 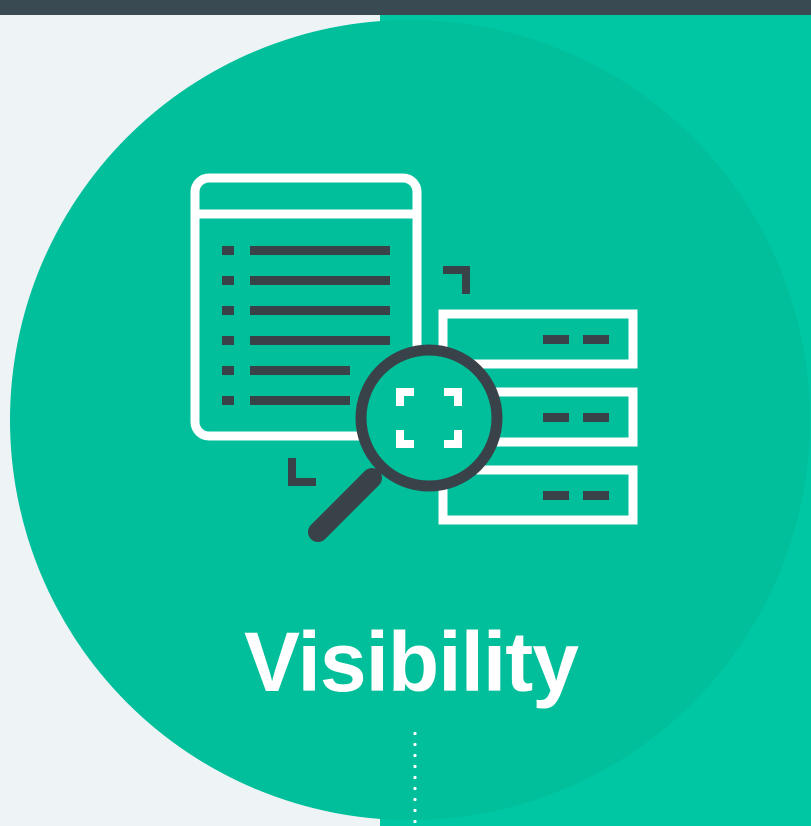 I want to click on dotted-connector, so click(x=415, y=777).